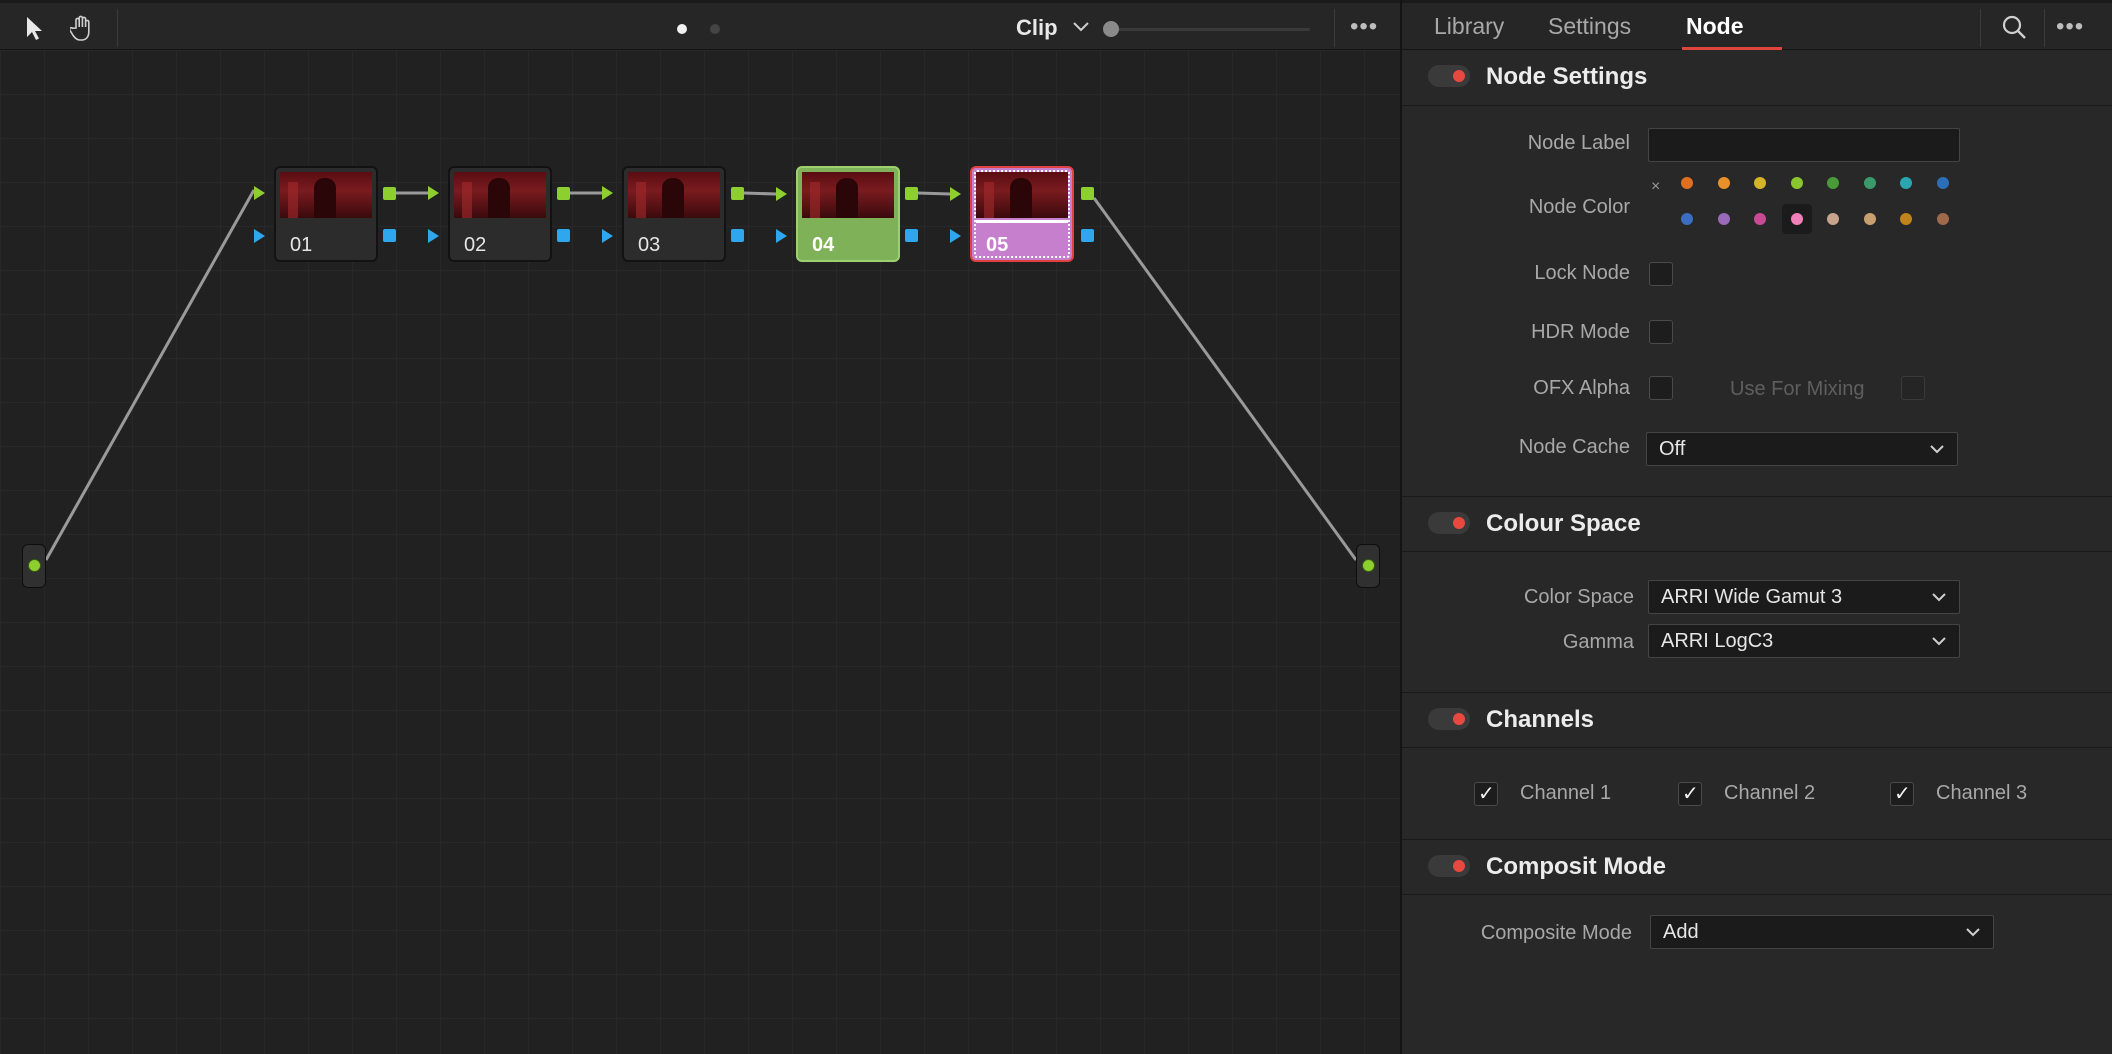 The height and width of the screenshot is (1054, 2112). I want to click on colour-space-toggle, so click(1449, 523).